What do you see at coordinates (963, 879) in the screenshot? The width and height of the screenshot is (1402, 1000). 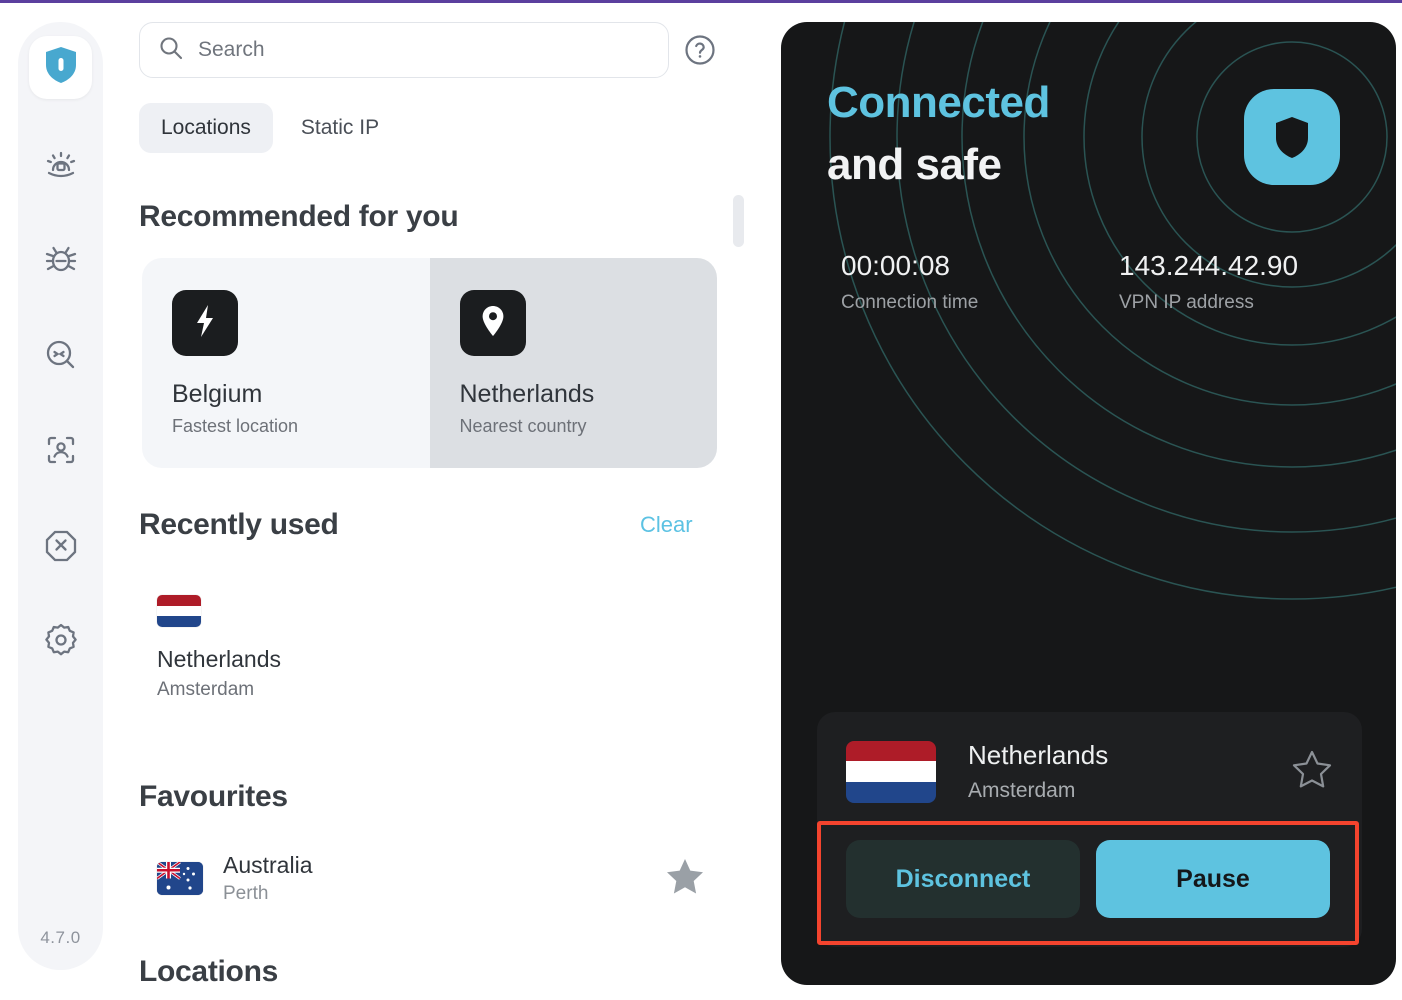 I see `disconnect-button: Disconnect` at bounding box center [963, 879].